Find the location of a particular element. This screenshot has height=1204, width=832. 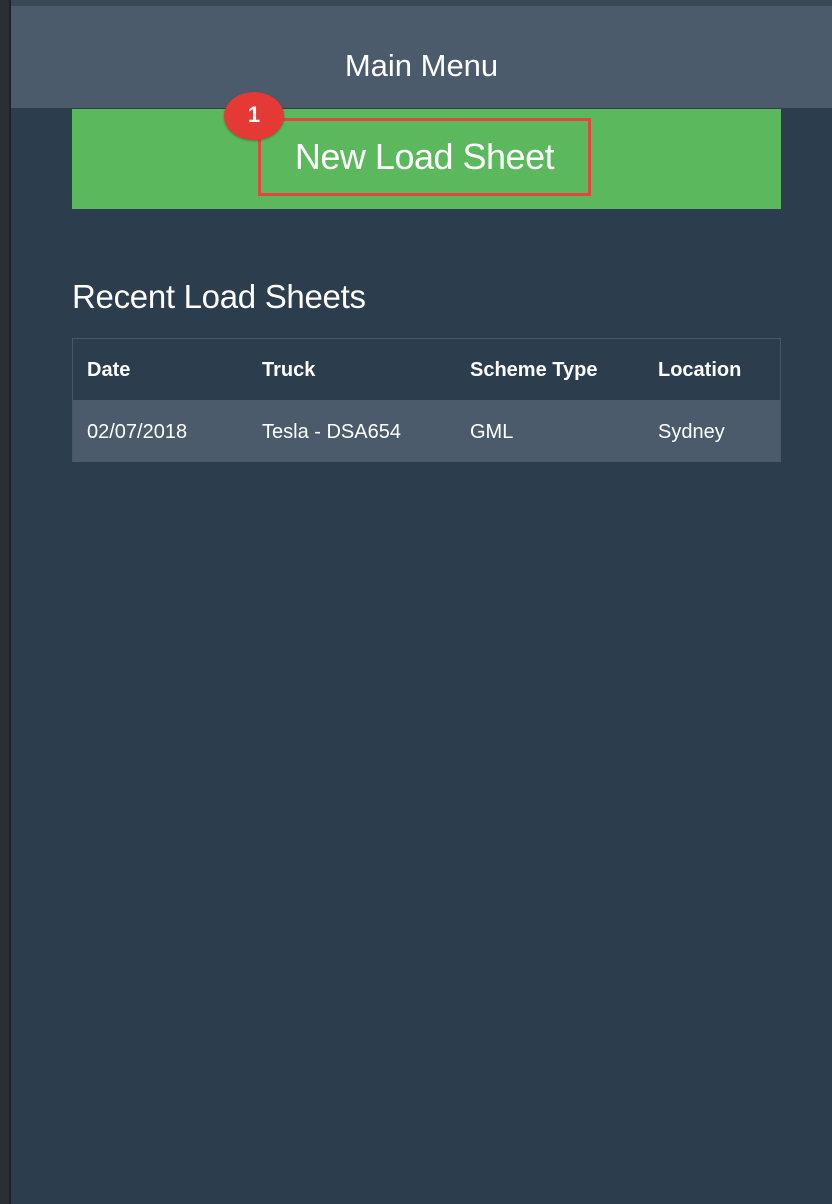

column-header-truck: Truck is located at coordinates (289, 370).